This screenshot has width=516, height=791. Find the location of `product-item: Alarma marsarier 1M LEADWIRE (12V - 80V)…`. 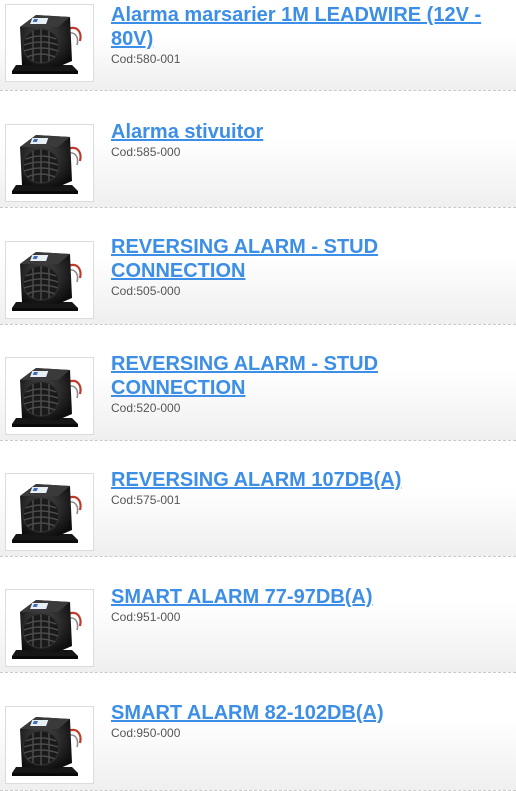

product-item: Alarma marsarier 1M LEADWIRE (12V - 80V)… is located at coordinates (258, 45).